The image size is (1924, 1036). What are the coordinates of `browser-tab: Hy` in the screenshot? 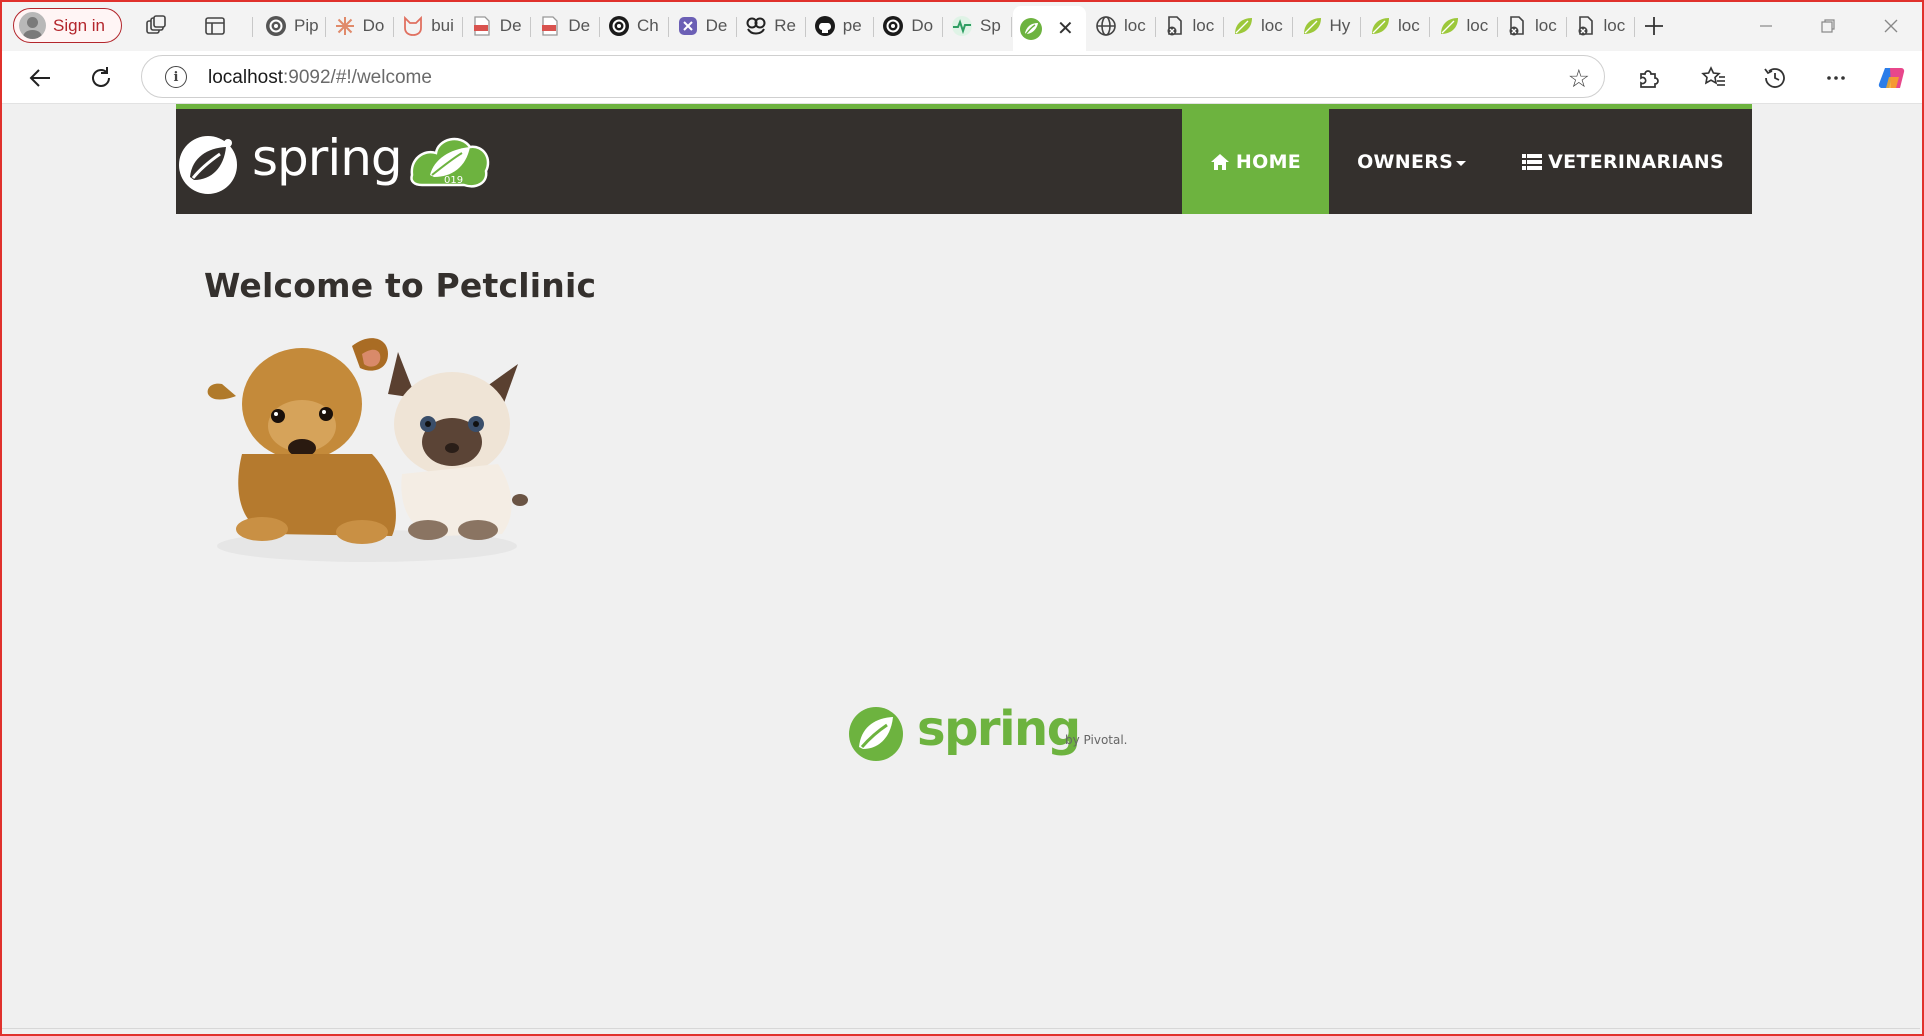 It's located at (1326, 26).